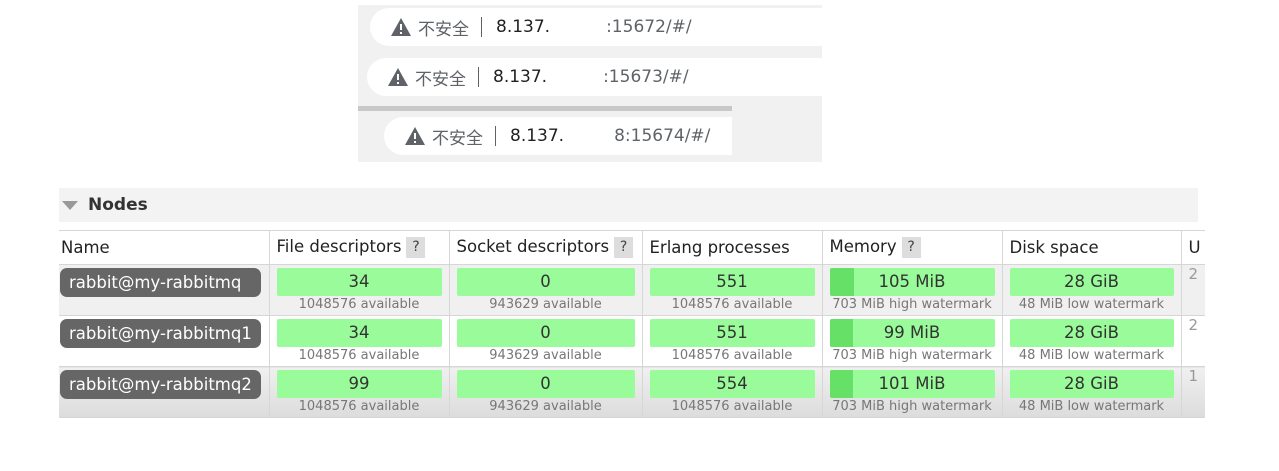 This screenshot has height=471, width=1279. What do you see at coordinates (358, 247) in the screenshot?
I see `col-file-descriptors: File descriptors?` at bounding box center [358, 247].